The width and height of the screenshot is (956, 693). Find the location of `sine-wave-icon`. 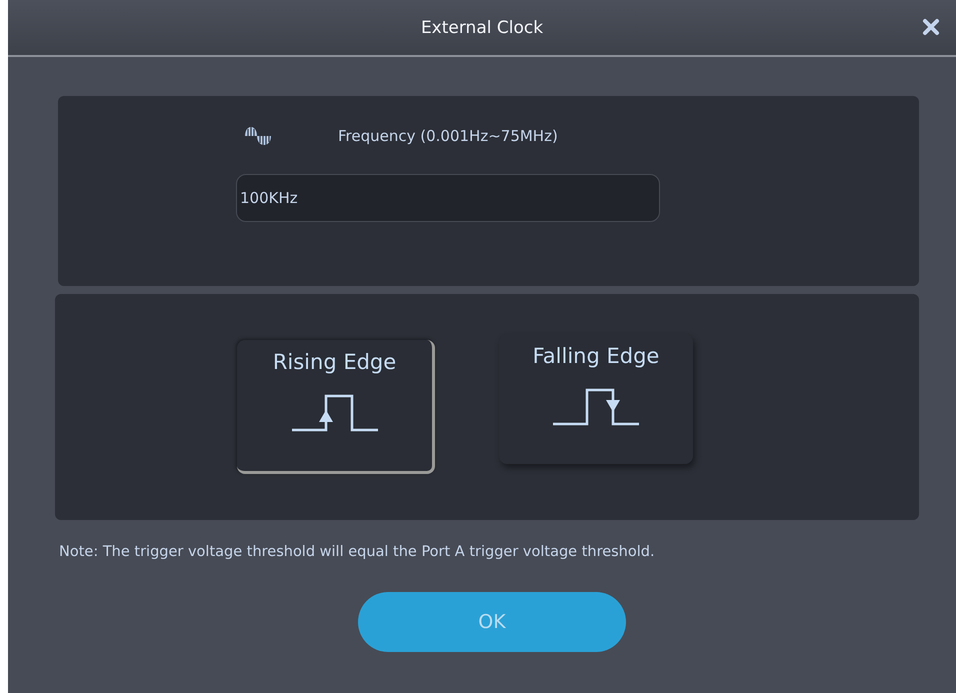

sine-wave-icon is located at coordinates (258, 136).